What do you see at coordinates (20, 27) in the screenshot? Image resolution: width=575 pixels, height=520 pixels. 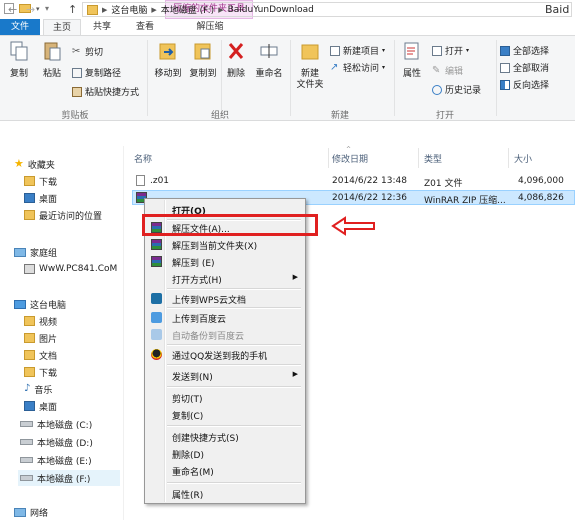 I see `tab-file: 文件` at bounding box center [20, 27].